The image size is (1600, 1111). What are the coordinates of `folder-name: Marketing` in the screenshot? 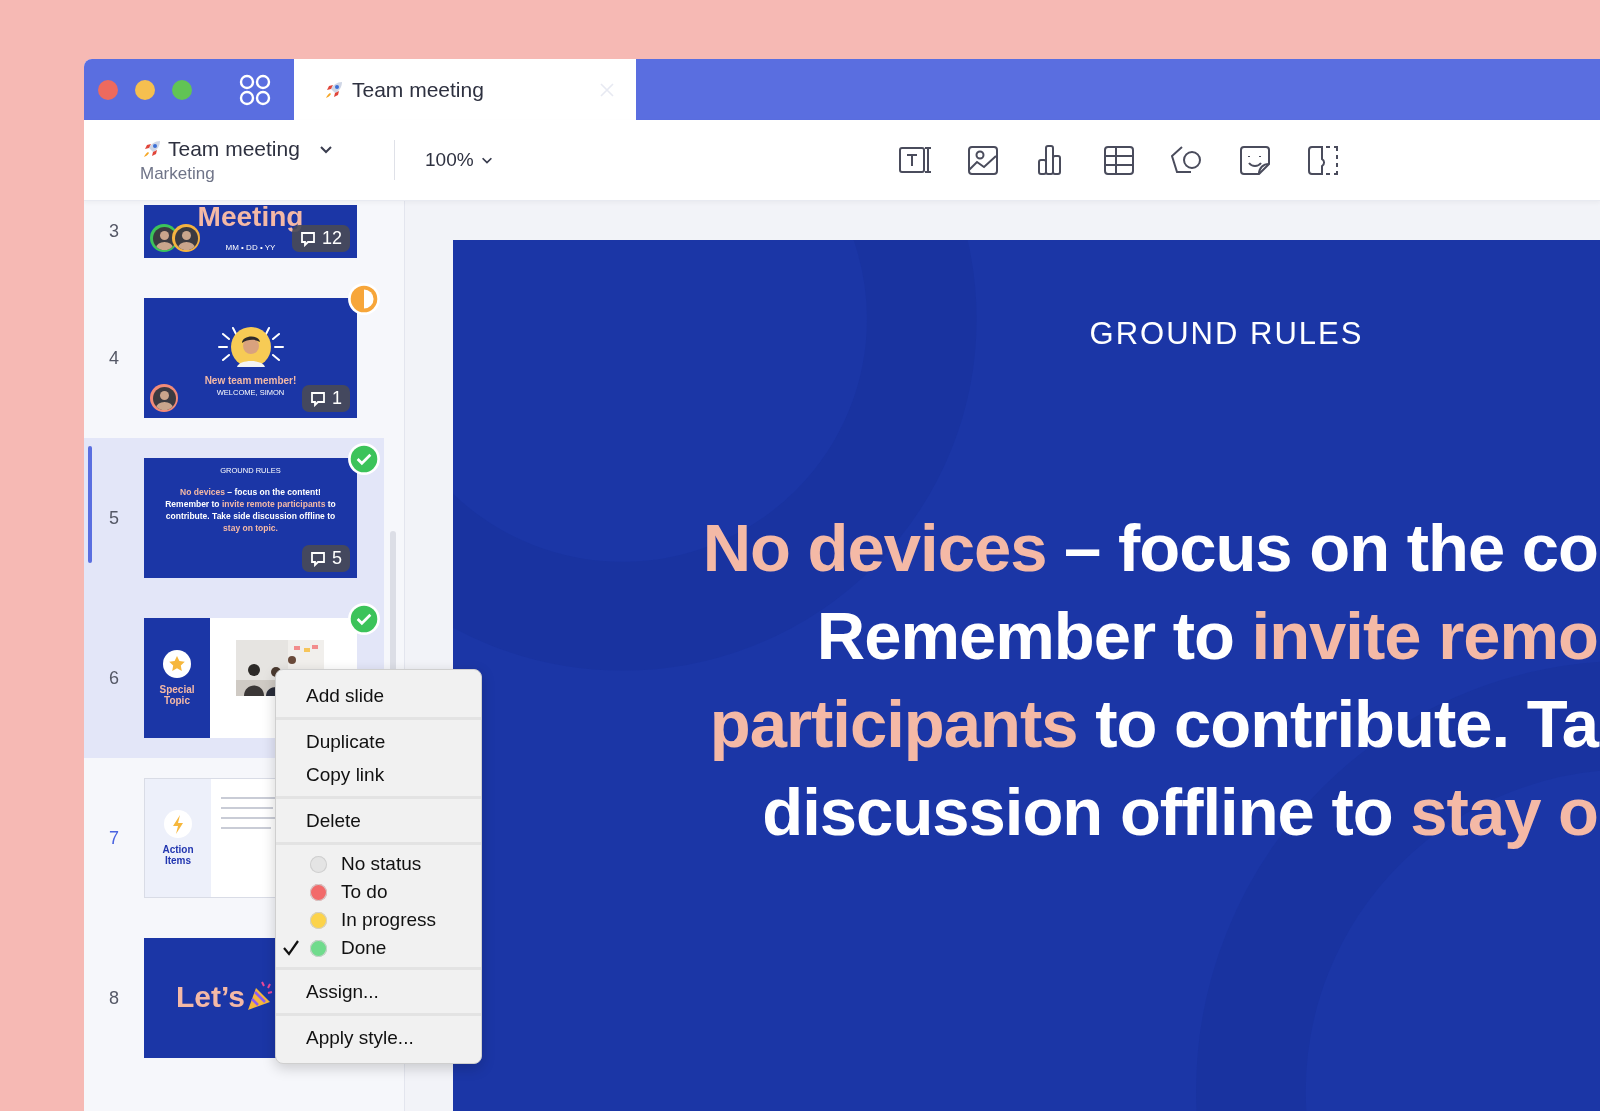 It's located at (178, 173).